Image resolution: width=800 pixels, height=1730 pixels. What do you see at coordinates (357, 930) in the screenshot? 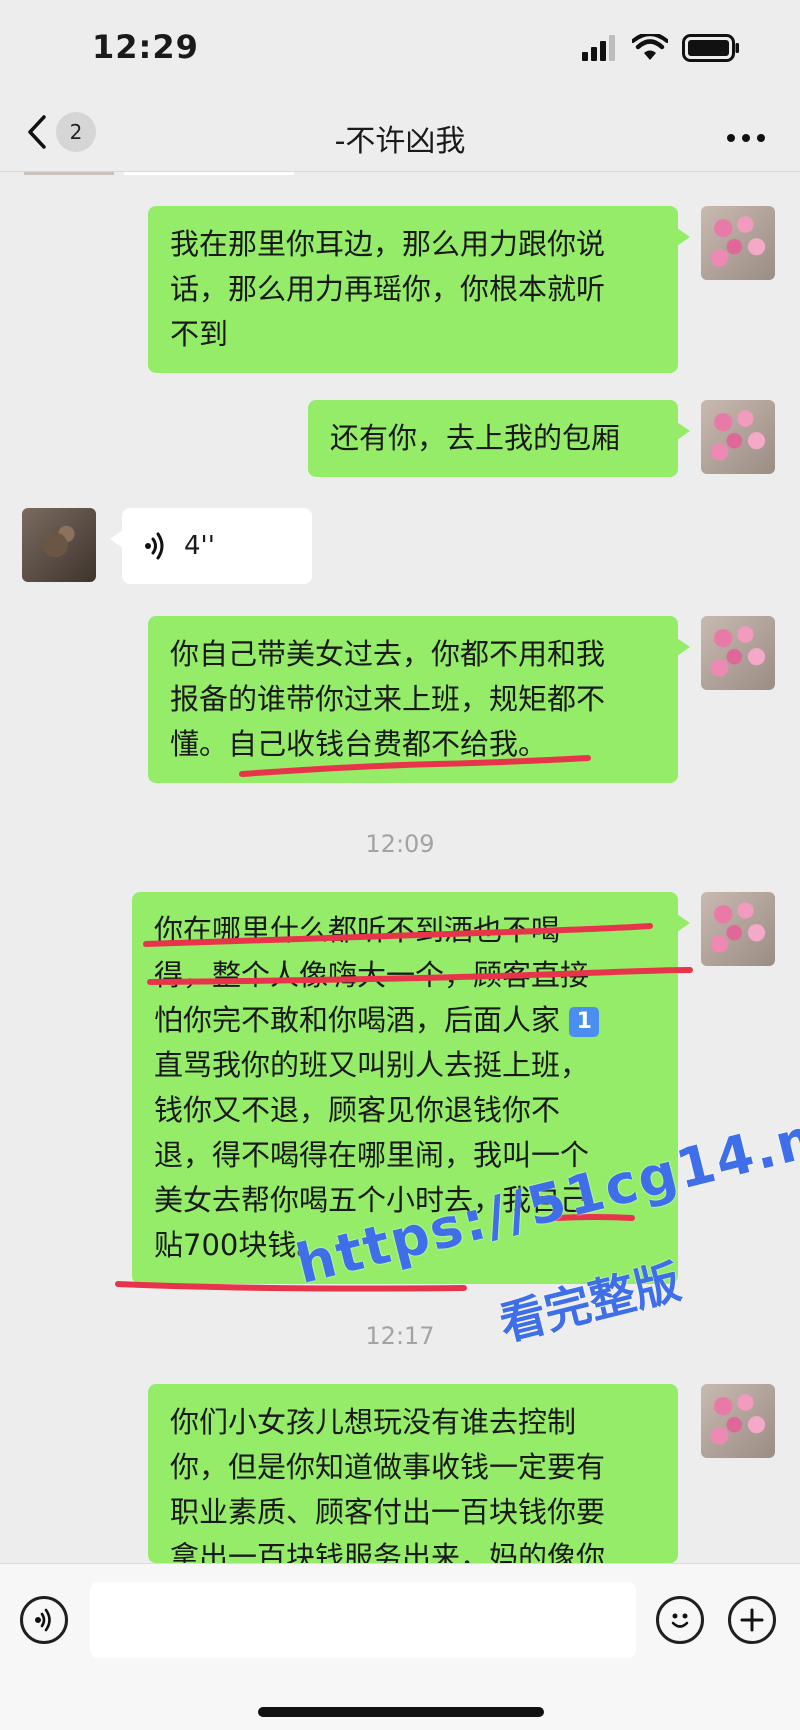
I see `message-line: 你在哪里什么都听不到酒也不喝` at bounding box center [357, 930].